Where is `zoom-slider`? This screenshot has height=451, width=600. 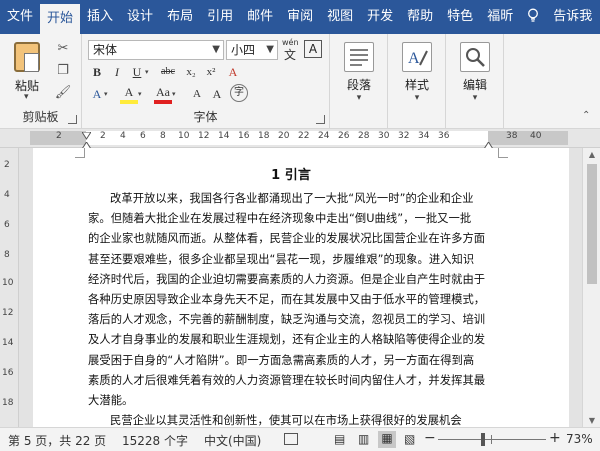 zoom-slider is located at coordinates (492, 439).